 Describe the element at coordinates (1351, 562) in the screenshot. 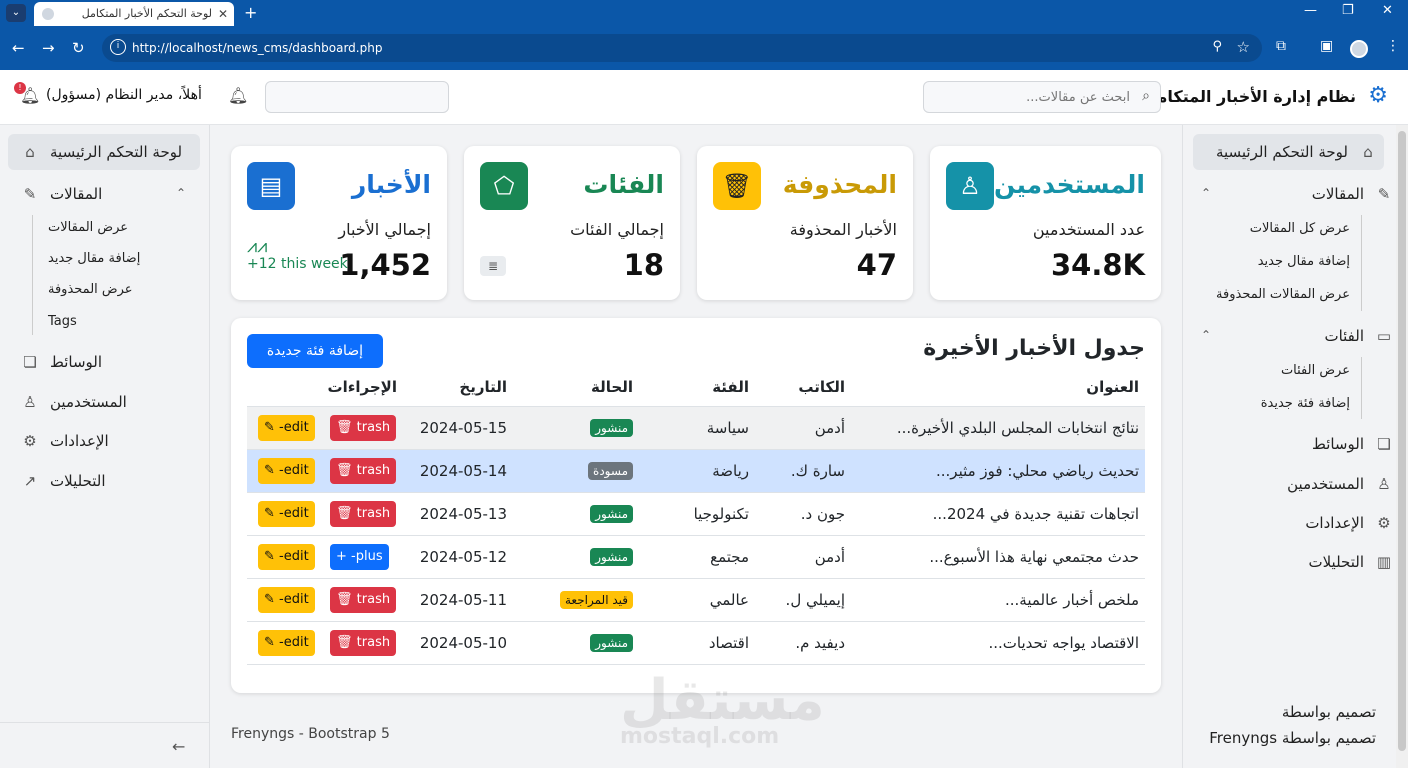

I see `right-nav-analytics: ▥ التحليلات` at that location.